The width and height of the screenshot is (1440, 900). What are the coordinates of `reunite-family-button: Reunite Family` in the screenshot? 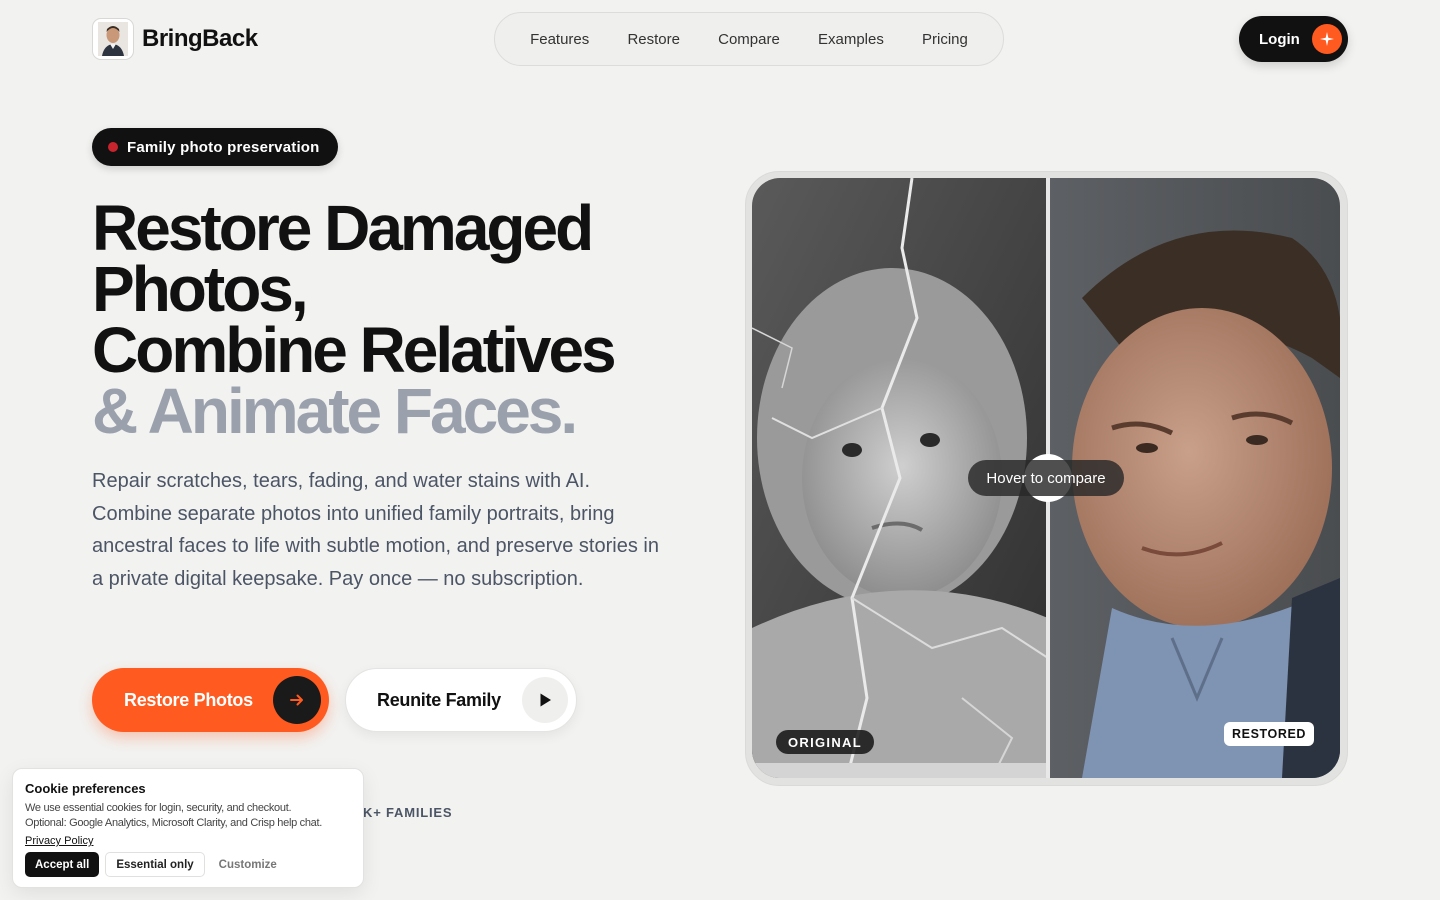 It's located at (461, 700).